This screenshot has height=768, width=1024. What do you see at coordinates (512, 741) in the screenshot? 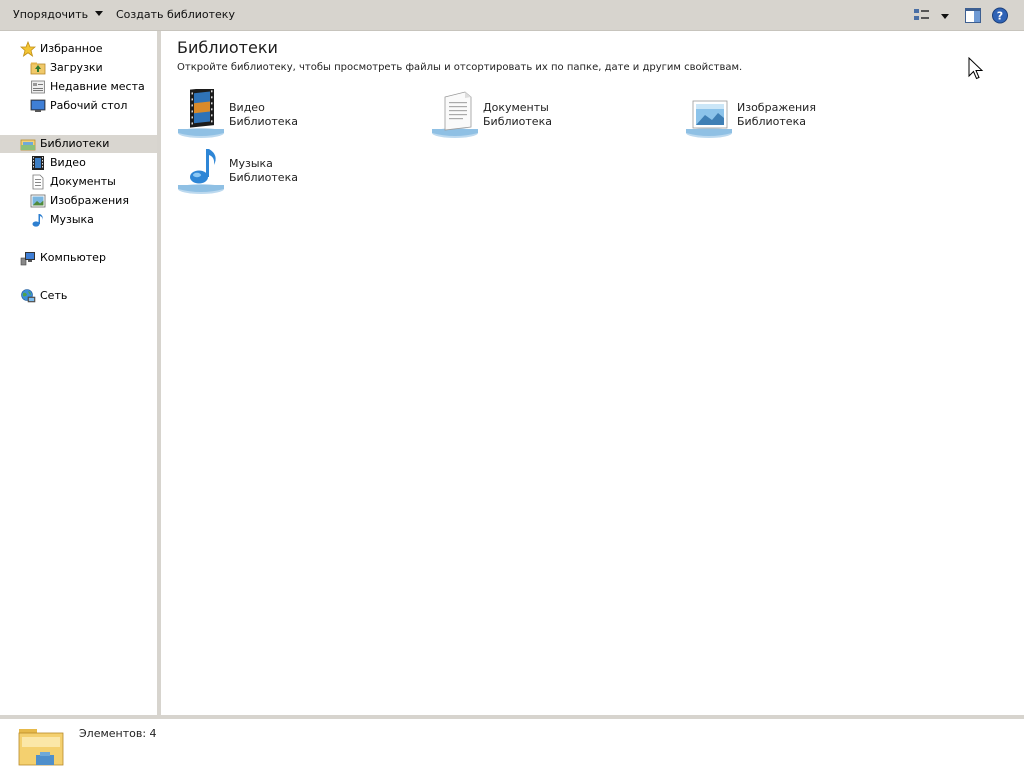
I see `details-pane: Элементов: 4` at bounding box center [512, 741].